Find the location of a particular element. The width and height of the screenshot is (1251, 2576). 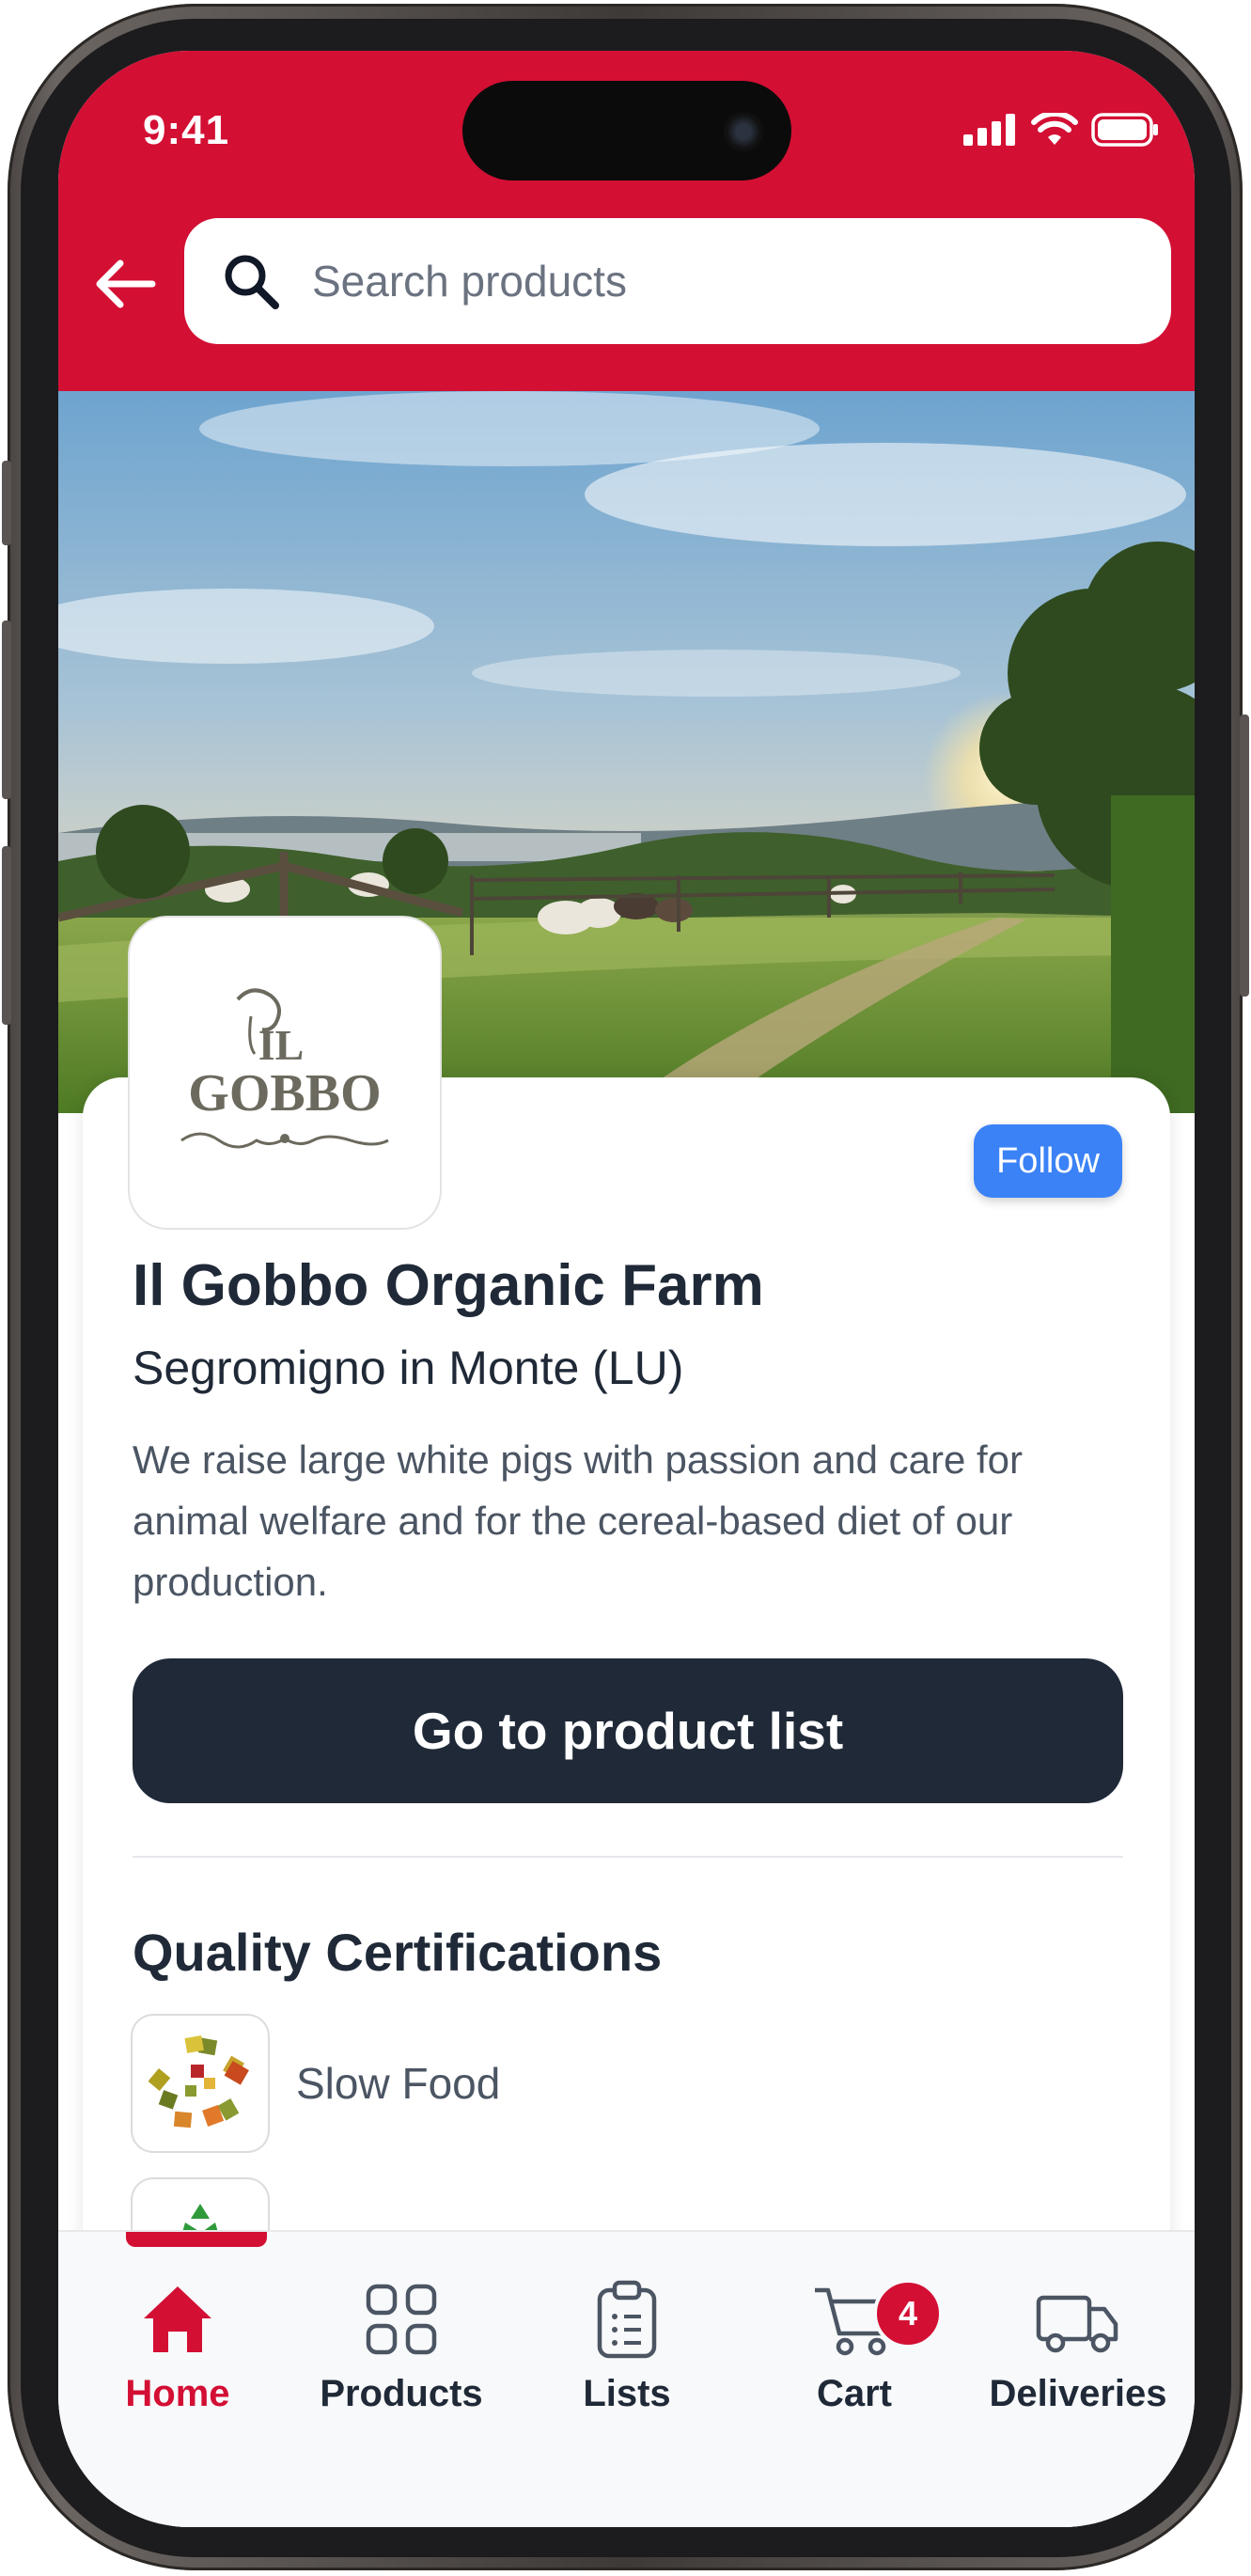

certification-item: Slow Food is located at coordinates (316, 2084).